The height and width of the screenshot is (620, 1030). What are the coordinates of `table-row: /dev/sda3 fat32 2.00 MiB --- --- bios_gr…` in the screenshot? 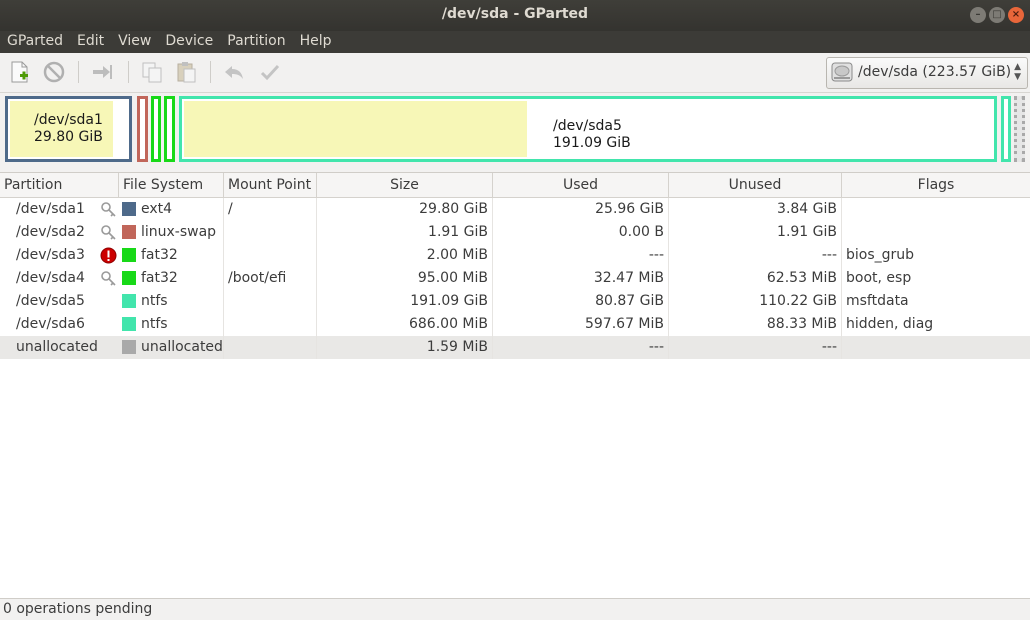 It's located at (515, 255).